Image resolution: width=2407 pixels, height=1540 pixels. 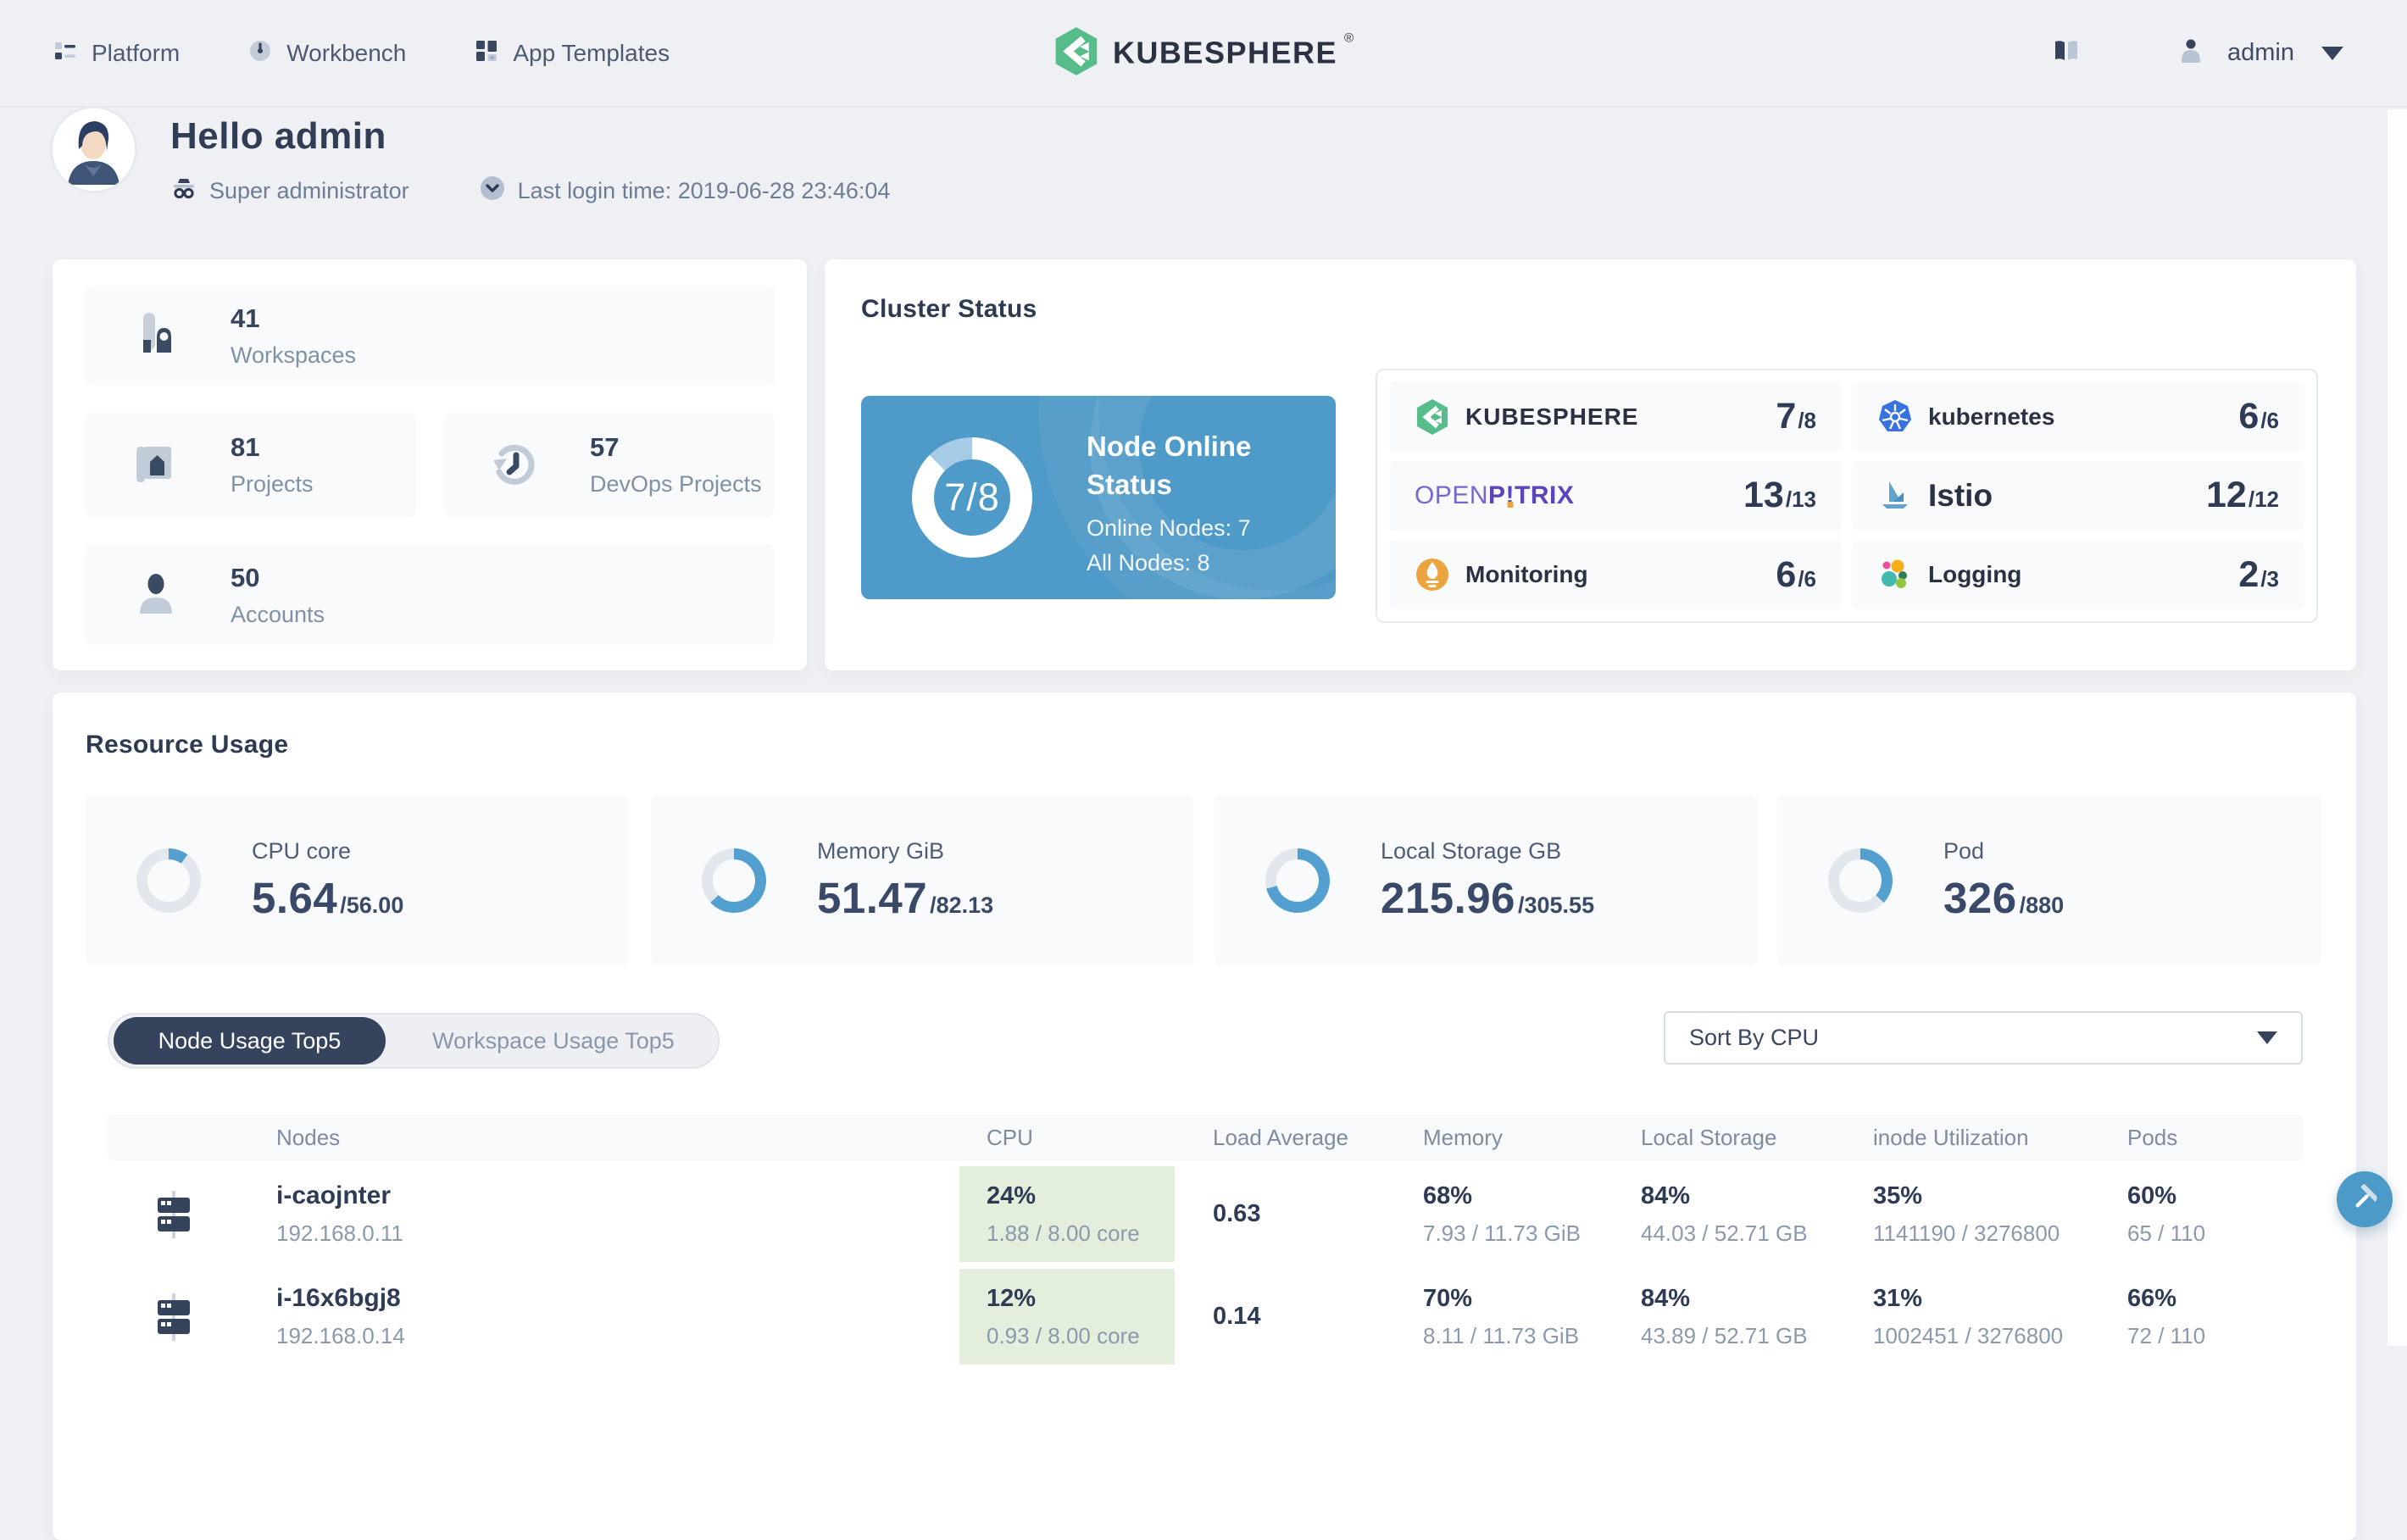 What do you see at coordinates (430, 595) in the screenshot?
I see `stat-accounts: 50 Accounts` at bounding box center [430, 595].